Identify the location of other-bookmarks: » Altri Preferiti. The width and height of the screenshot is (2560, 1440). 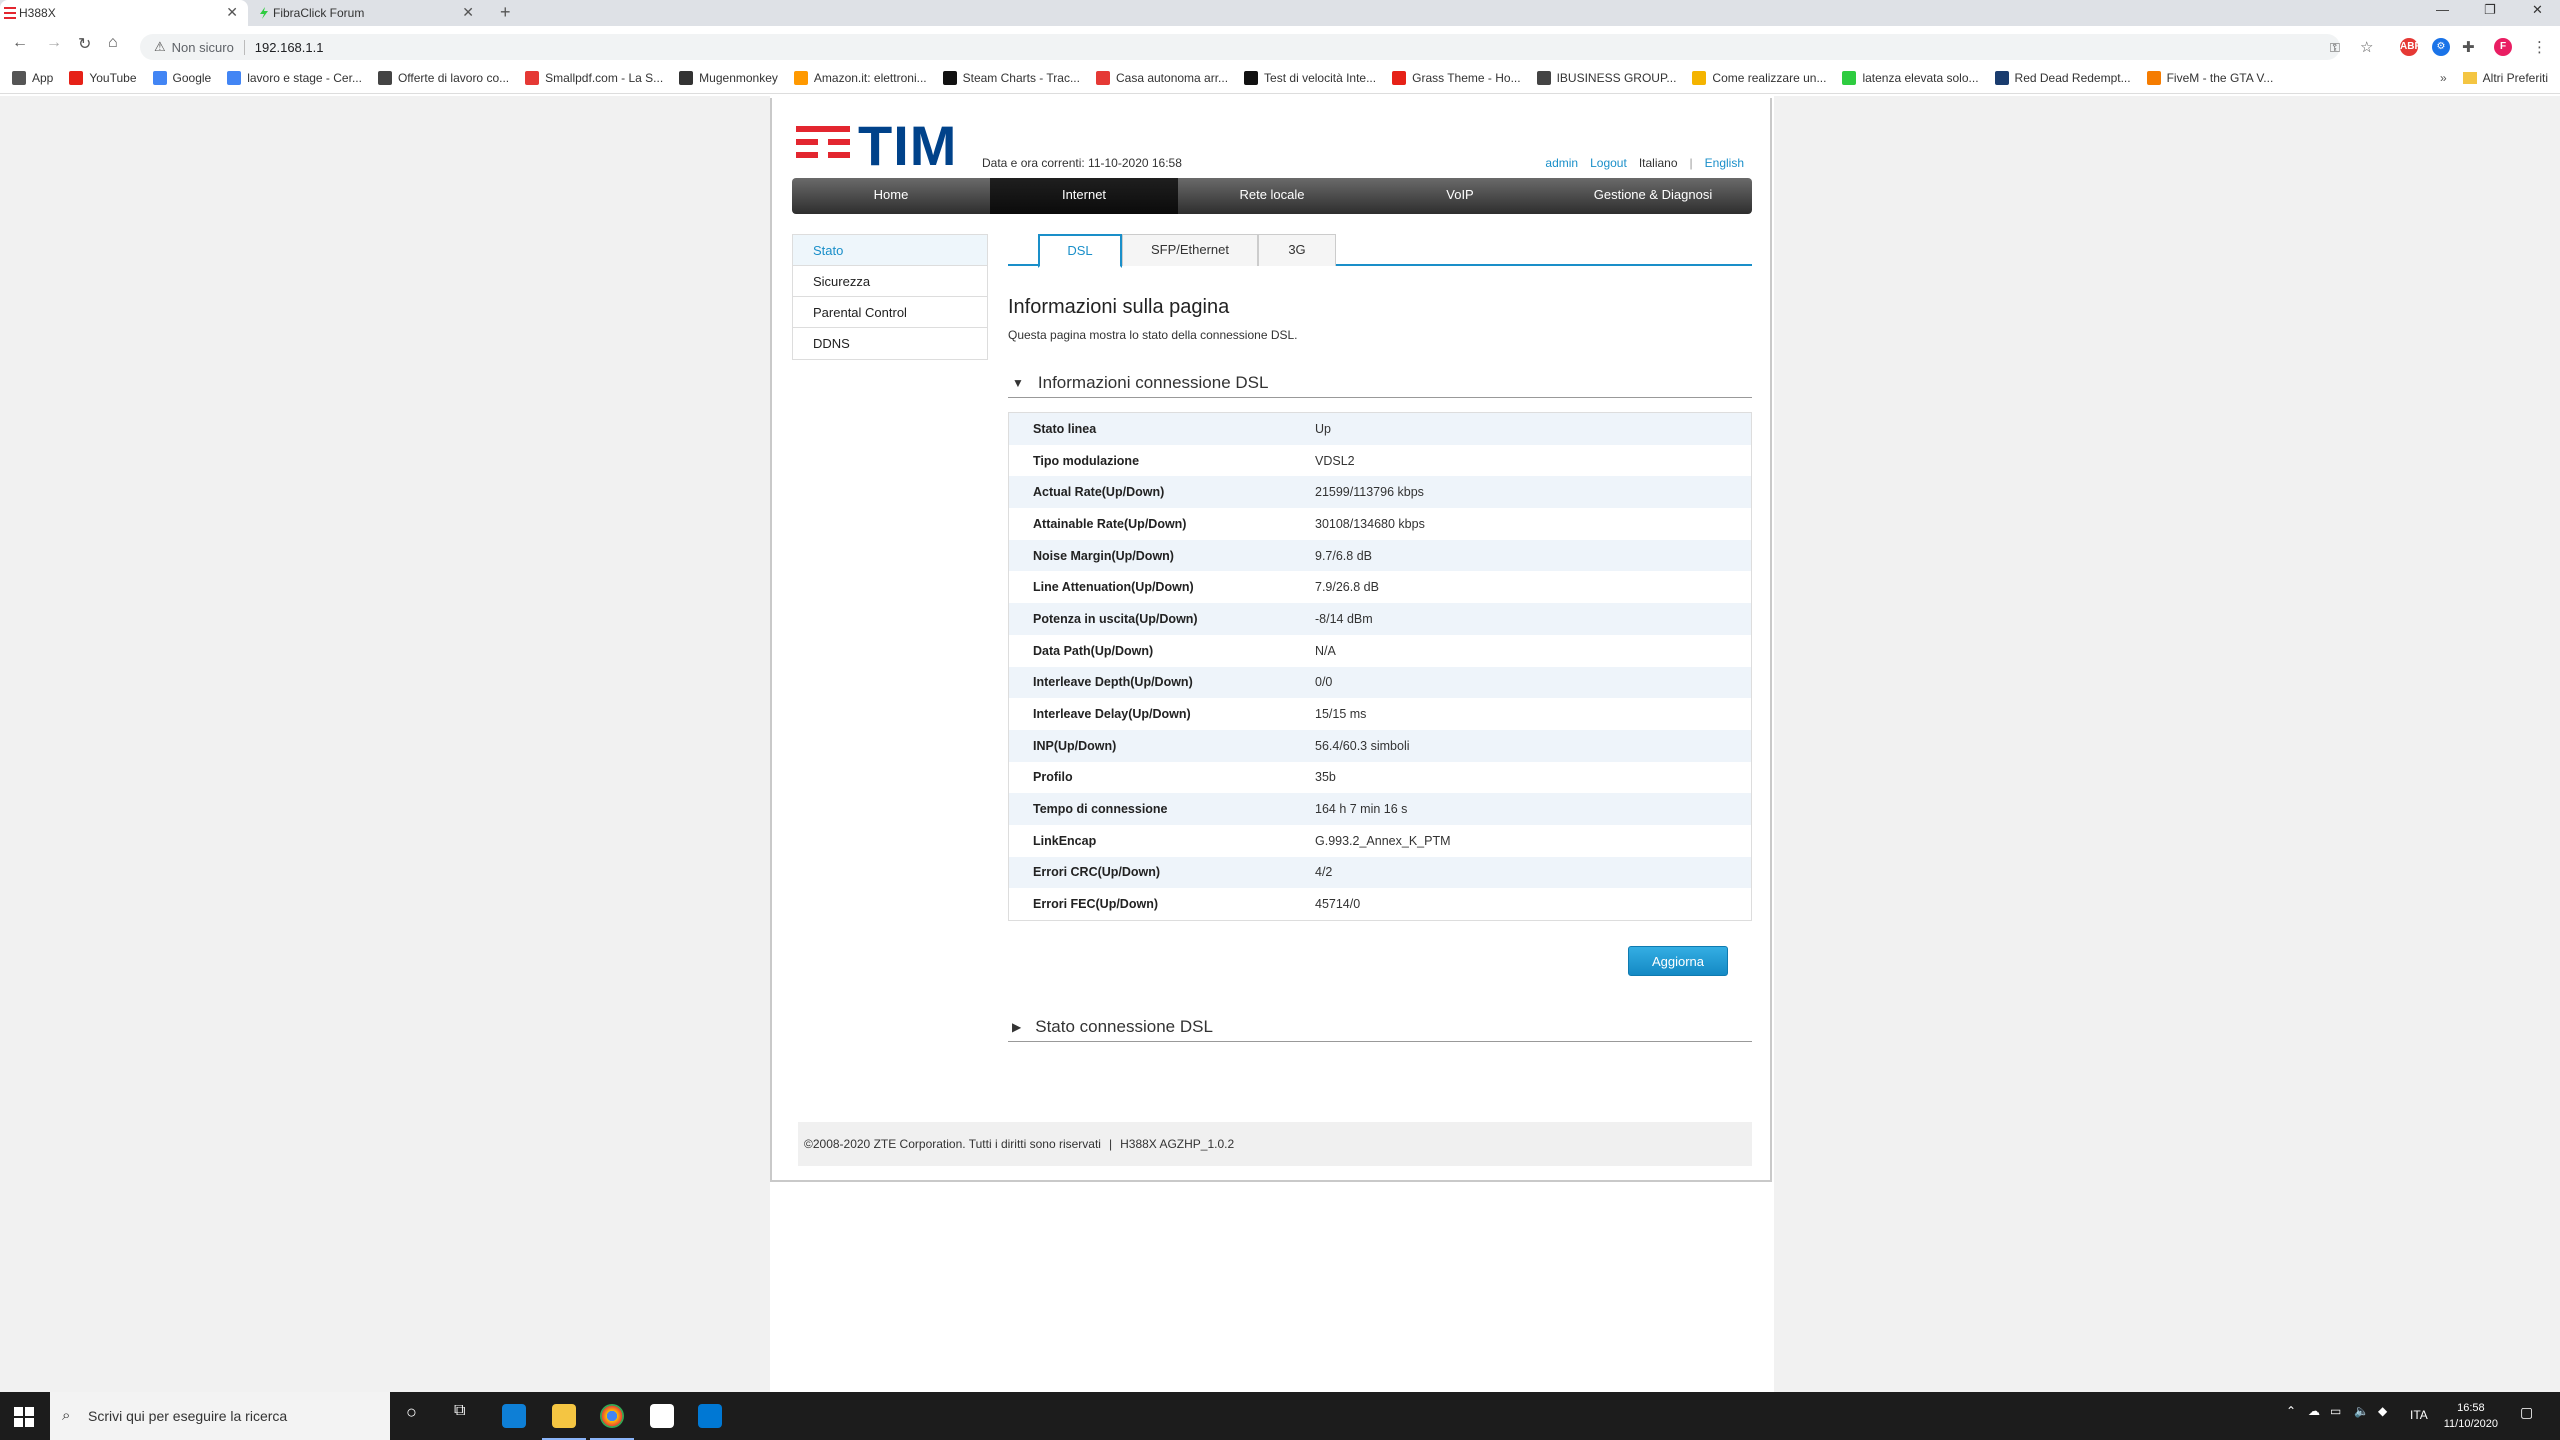
(2494, 78).